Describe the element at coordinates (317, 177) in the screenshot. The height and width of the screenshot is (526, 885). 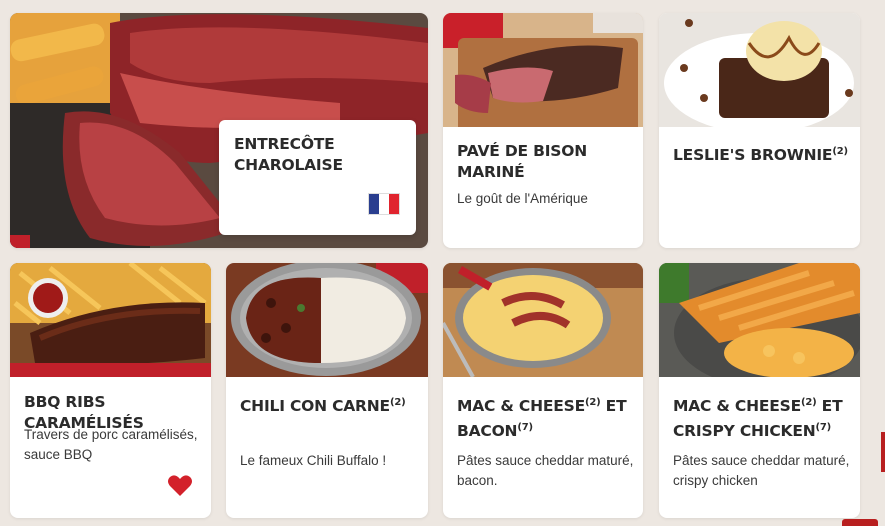
I see `hero-title-panel: ENTRECÔTE CHAROLAISE` at that location.